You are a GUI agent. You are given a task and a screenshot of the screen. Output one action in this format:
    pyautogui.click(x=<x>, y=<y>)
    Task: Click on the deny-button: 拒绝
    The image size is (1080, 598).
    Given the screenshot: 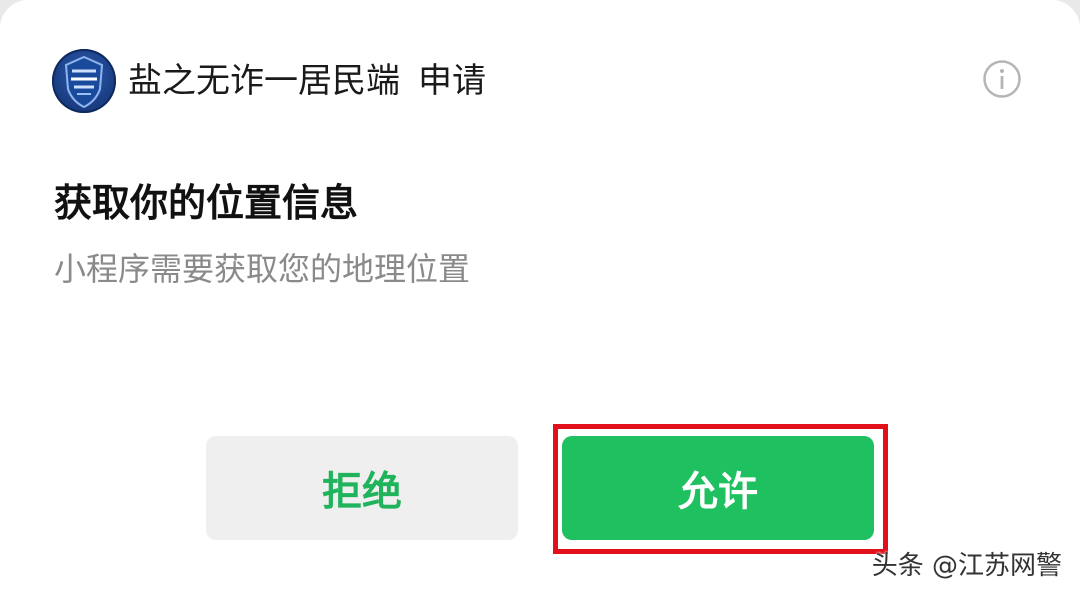 What is the action you would take?
    pyautogui.click(x=362, y=488)
    